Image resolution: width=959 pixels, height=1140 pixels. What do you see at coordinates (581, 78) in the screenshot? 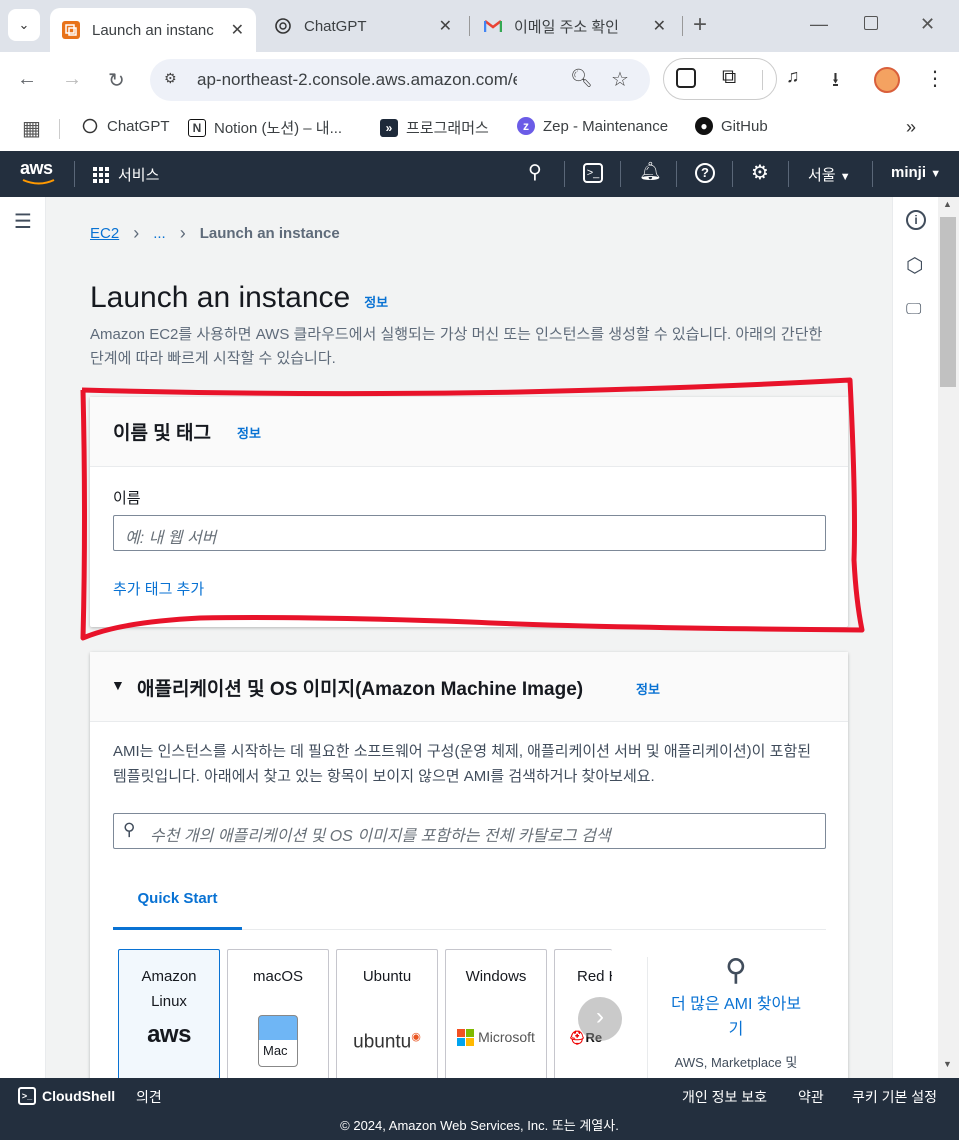
I see `zoom-icon: 🔍︎` at bounding box center [581, 78].